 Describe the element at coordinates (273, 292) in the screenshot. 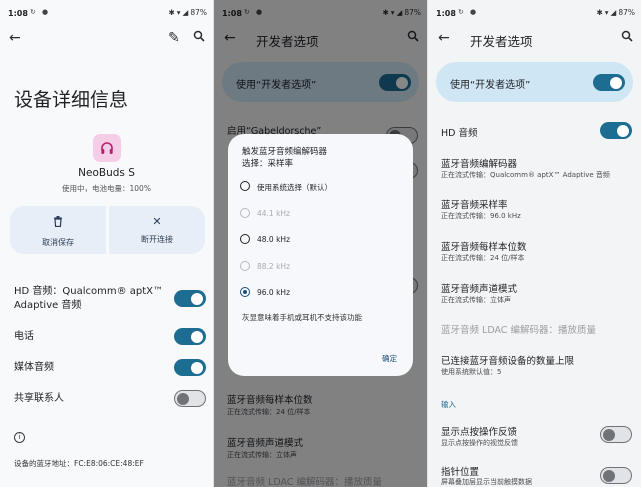

I see `option-96khz: 96.0 kHz` at that location.